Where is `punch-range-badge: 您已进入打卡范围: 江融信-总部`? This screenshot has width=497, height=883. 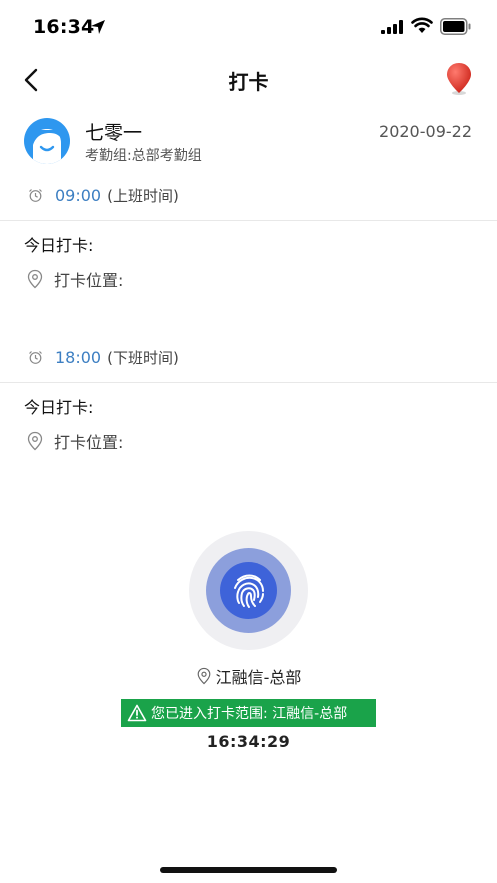 punch-range-badge: 您已进入打卡范围: 江融信-总部 is located at coordinates (248, 713).